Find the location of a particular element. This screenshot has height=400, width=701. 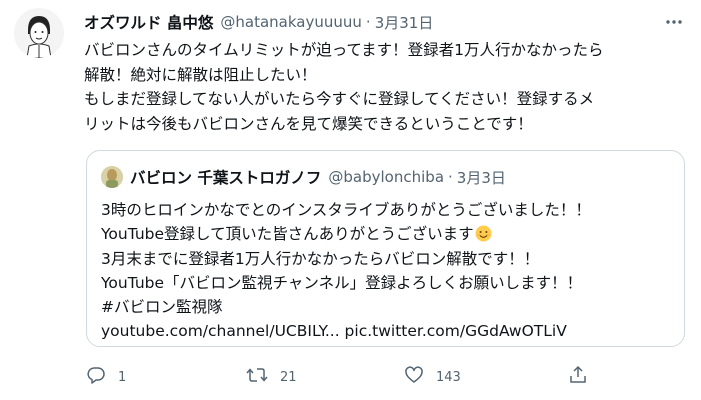

reply-icon is located at coordinates (96, 377).